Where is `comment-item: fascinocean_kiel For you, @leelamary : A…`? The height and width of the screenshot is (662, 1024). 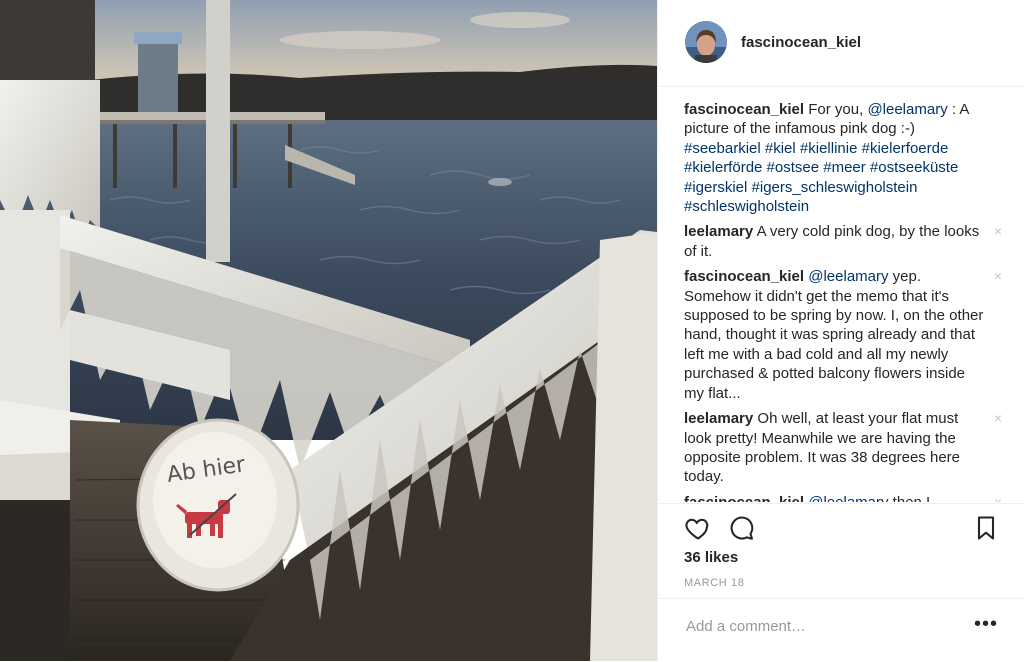 comment-item: fascinocean_kiel For you, @leelamary : A… is located at coordinates (843, 158).